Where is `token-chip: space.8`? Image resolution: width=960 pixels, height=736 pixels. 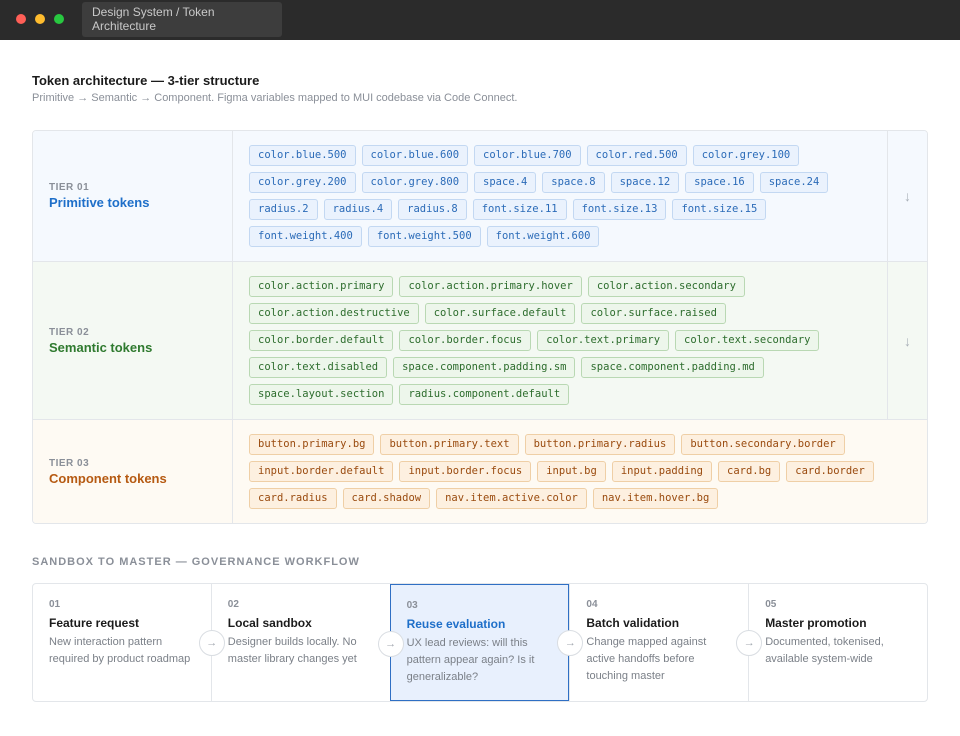
token-chip: space.8 is located at coordinates (573, 182).